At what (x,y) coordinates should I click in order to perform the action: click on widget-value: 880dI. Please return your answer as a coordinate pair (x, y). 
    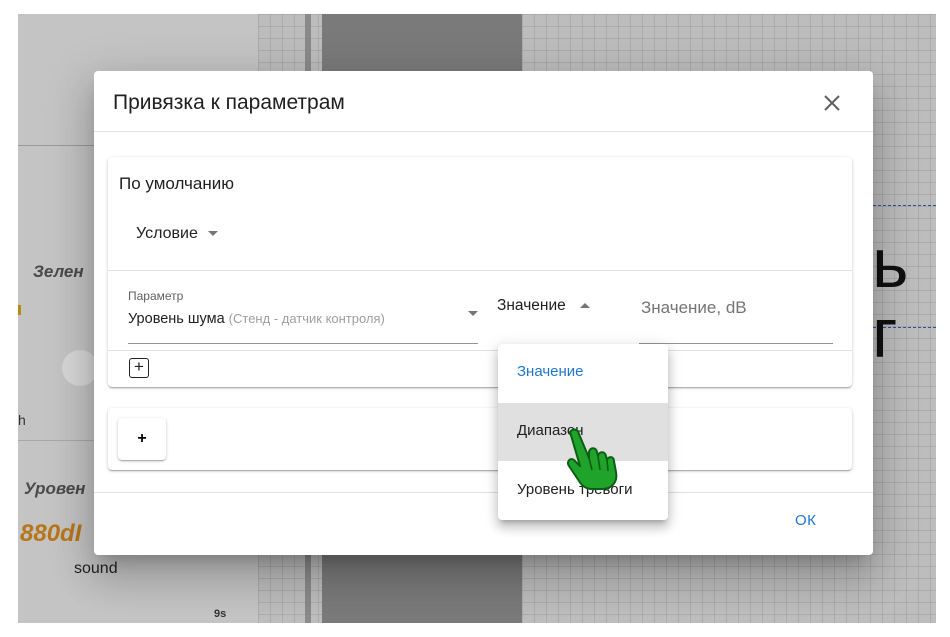
    Looking at the image, I should click on (51, 533).